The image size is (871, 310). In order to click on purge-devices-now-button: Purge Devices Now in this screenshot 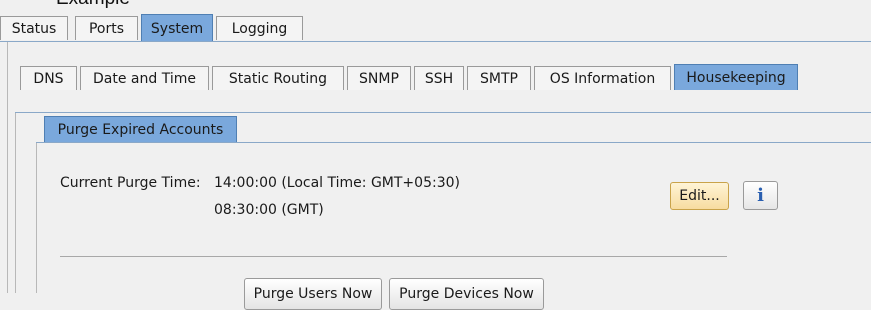, I will do `click(466, 294)`.